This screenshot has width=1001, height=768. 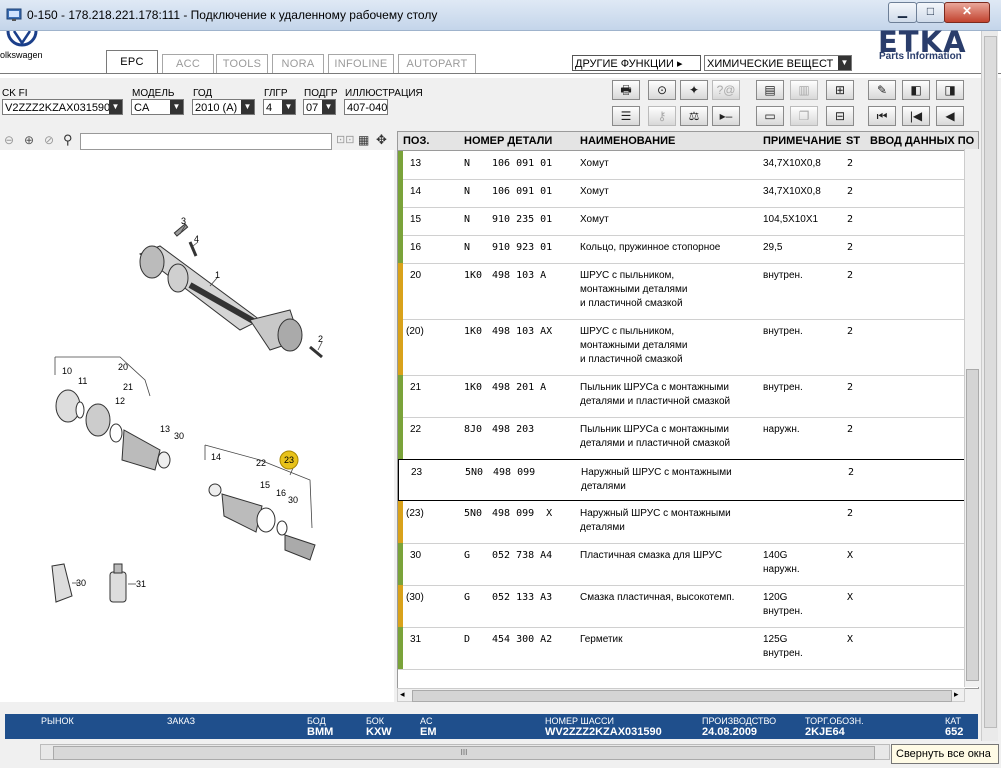 I want to click on back-button: ◀, so click(x=950, y=116).